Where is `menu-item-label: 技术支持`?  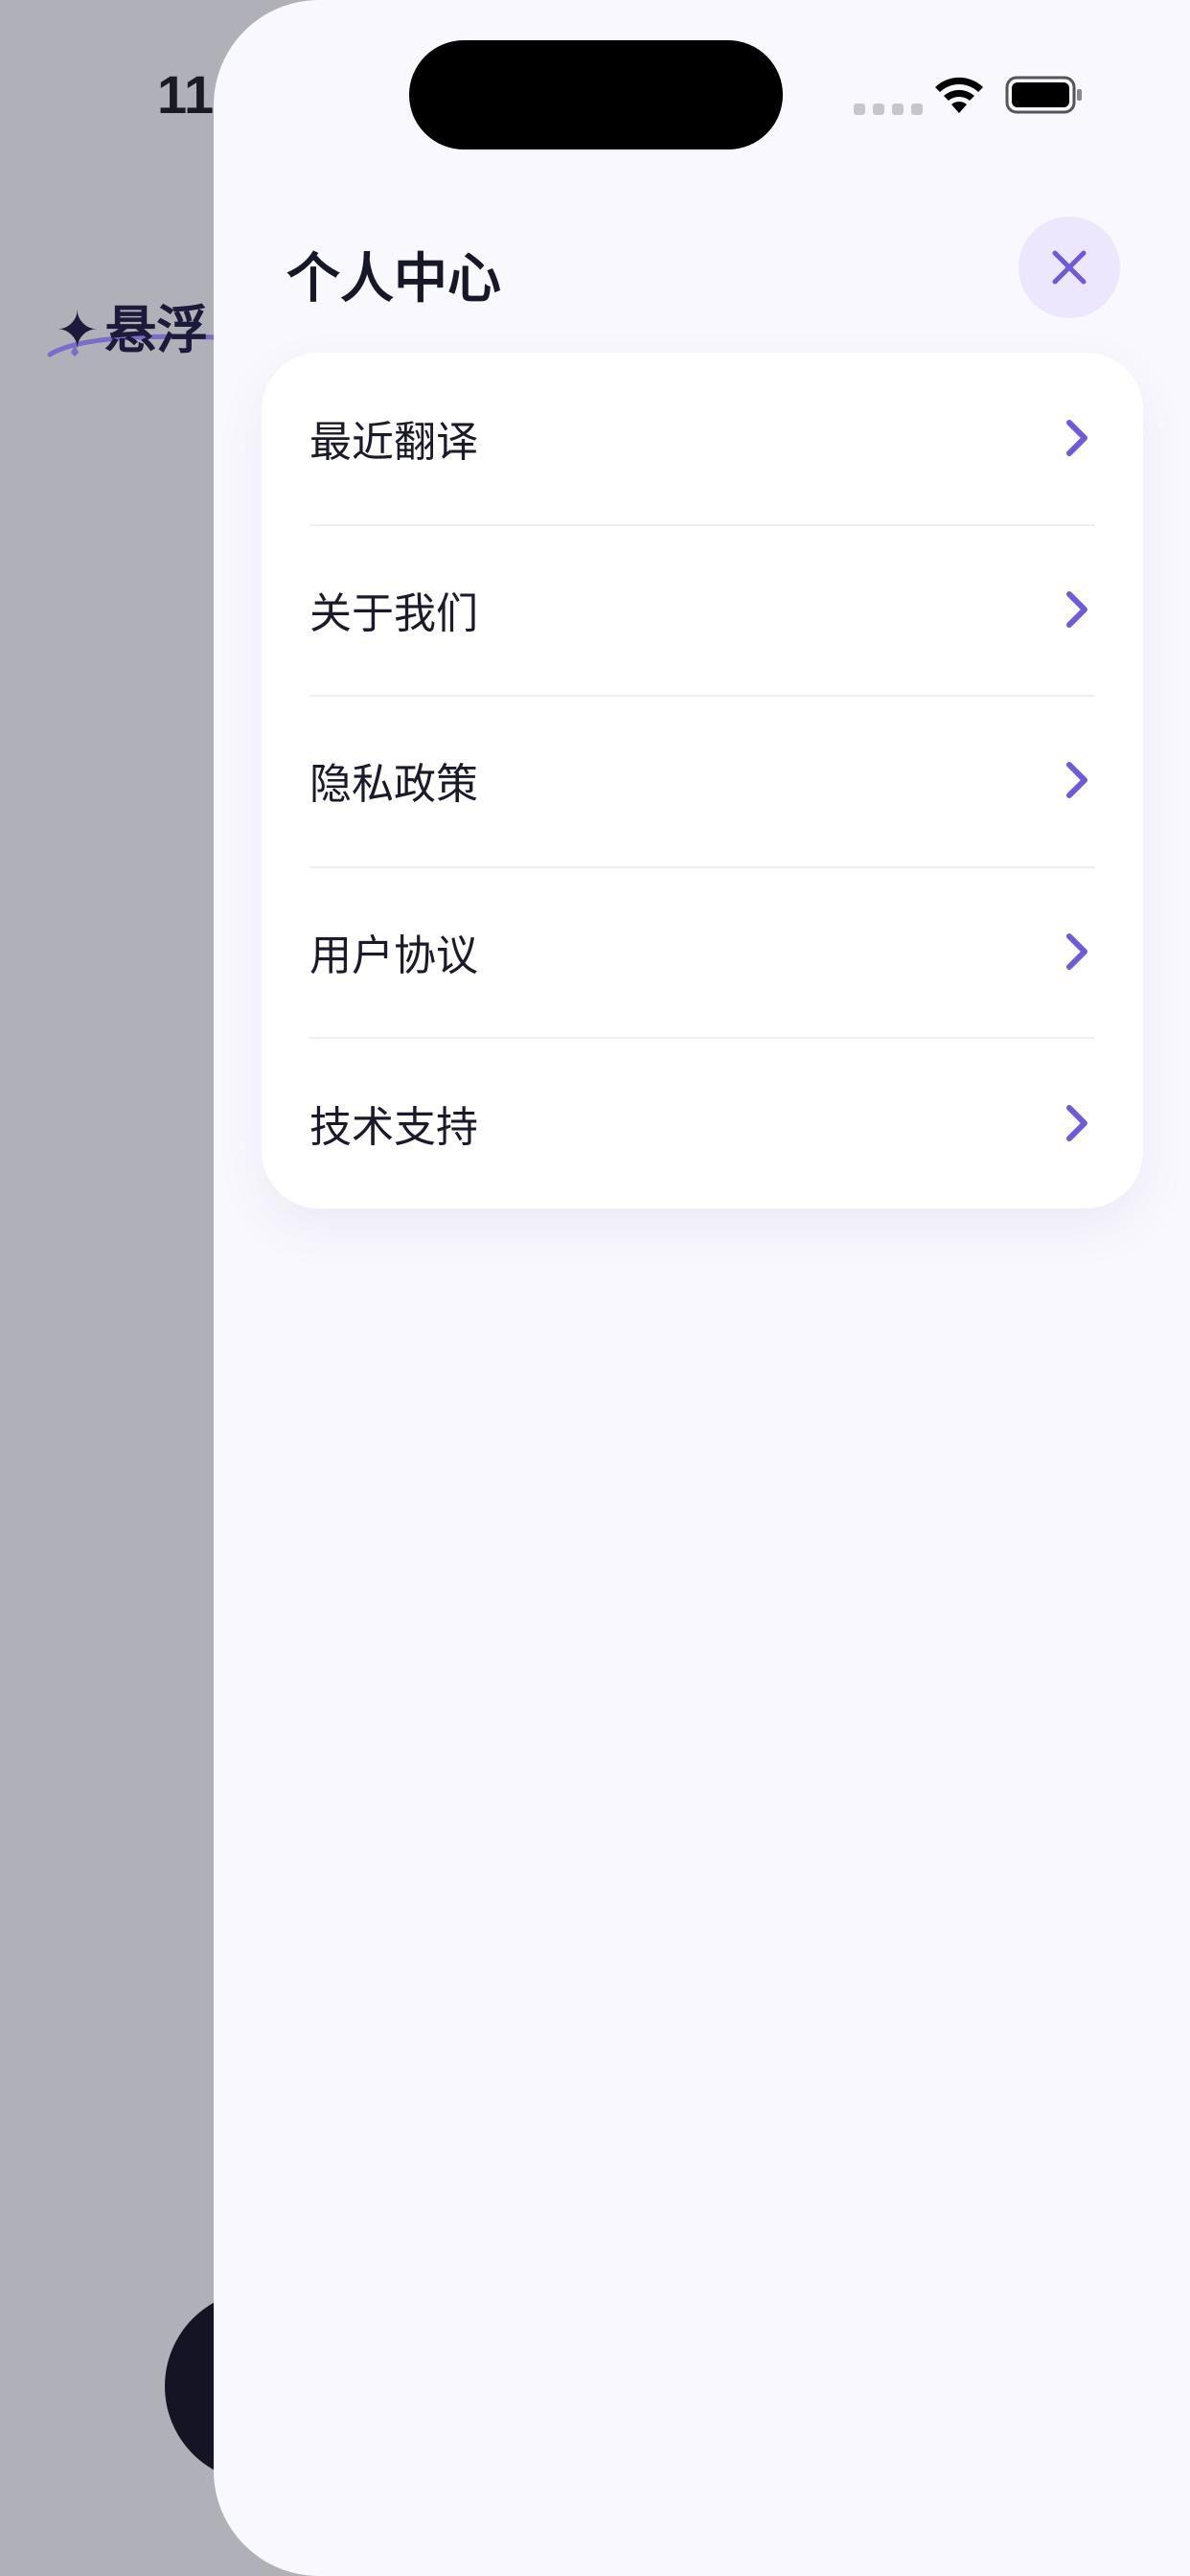
menu-item-label: 技术支持 is located at coordinates (394, 1127).